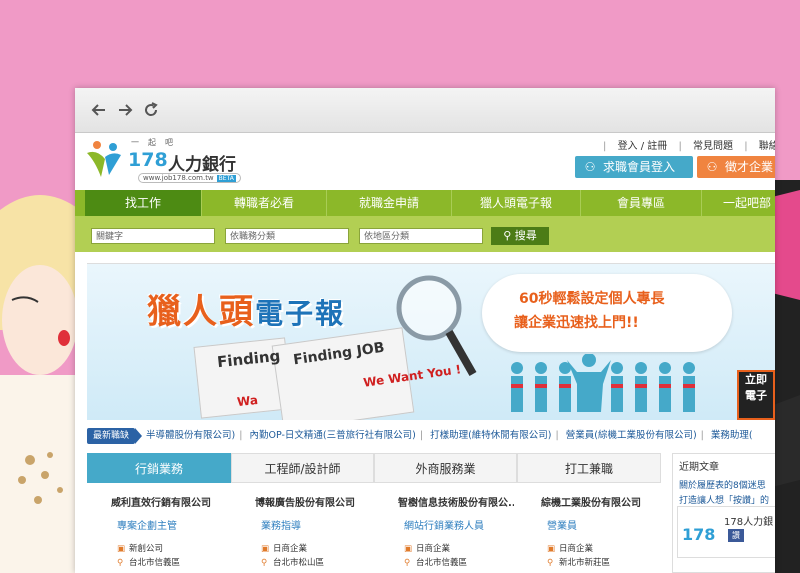  What do you see at coordinates (115, 436) in the screenshot?
I see `latest-jobs-badge: 最新職缺` at bounding box center [115, 436].